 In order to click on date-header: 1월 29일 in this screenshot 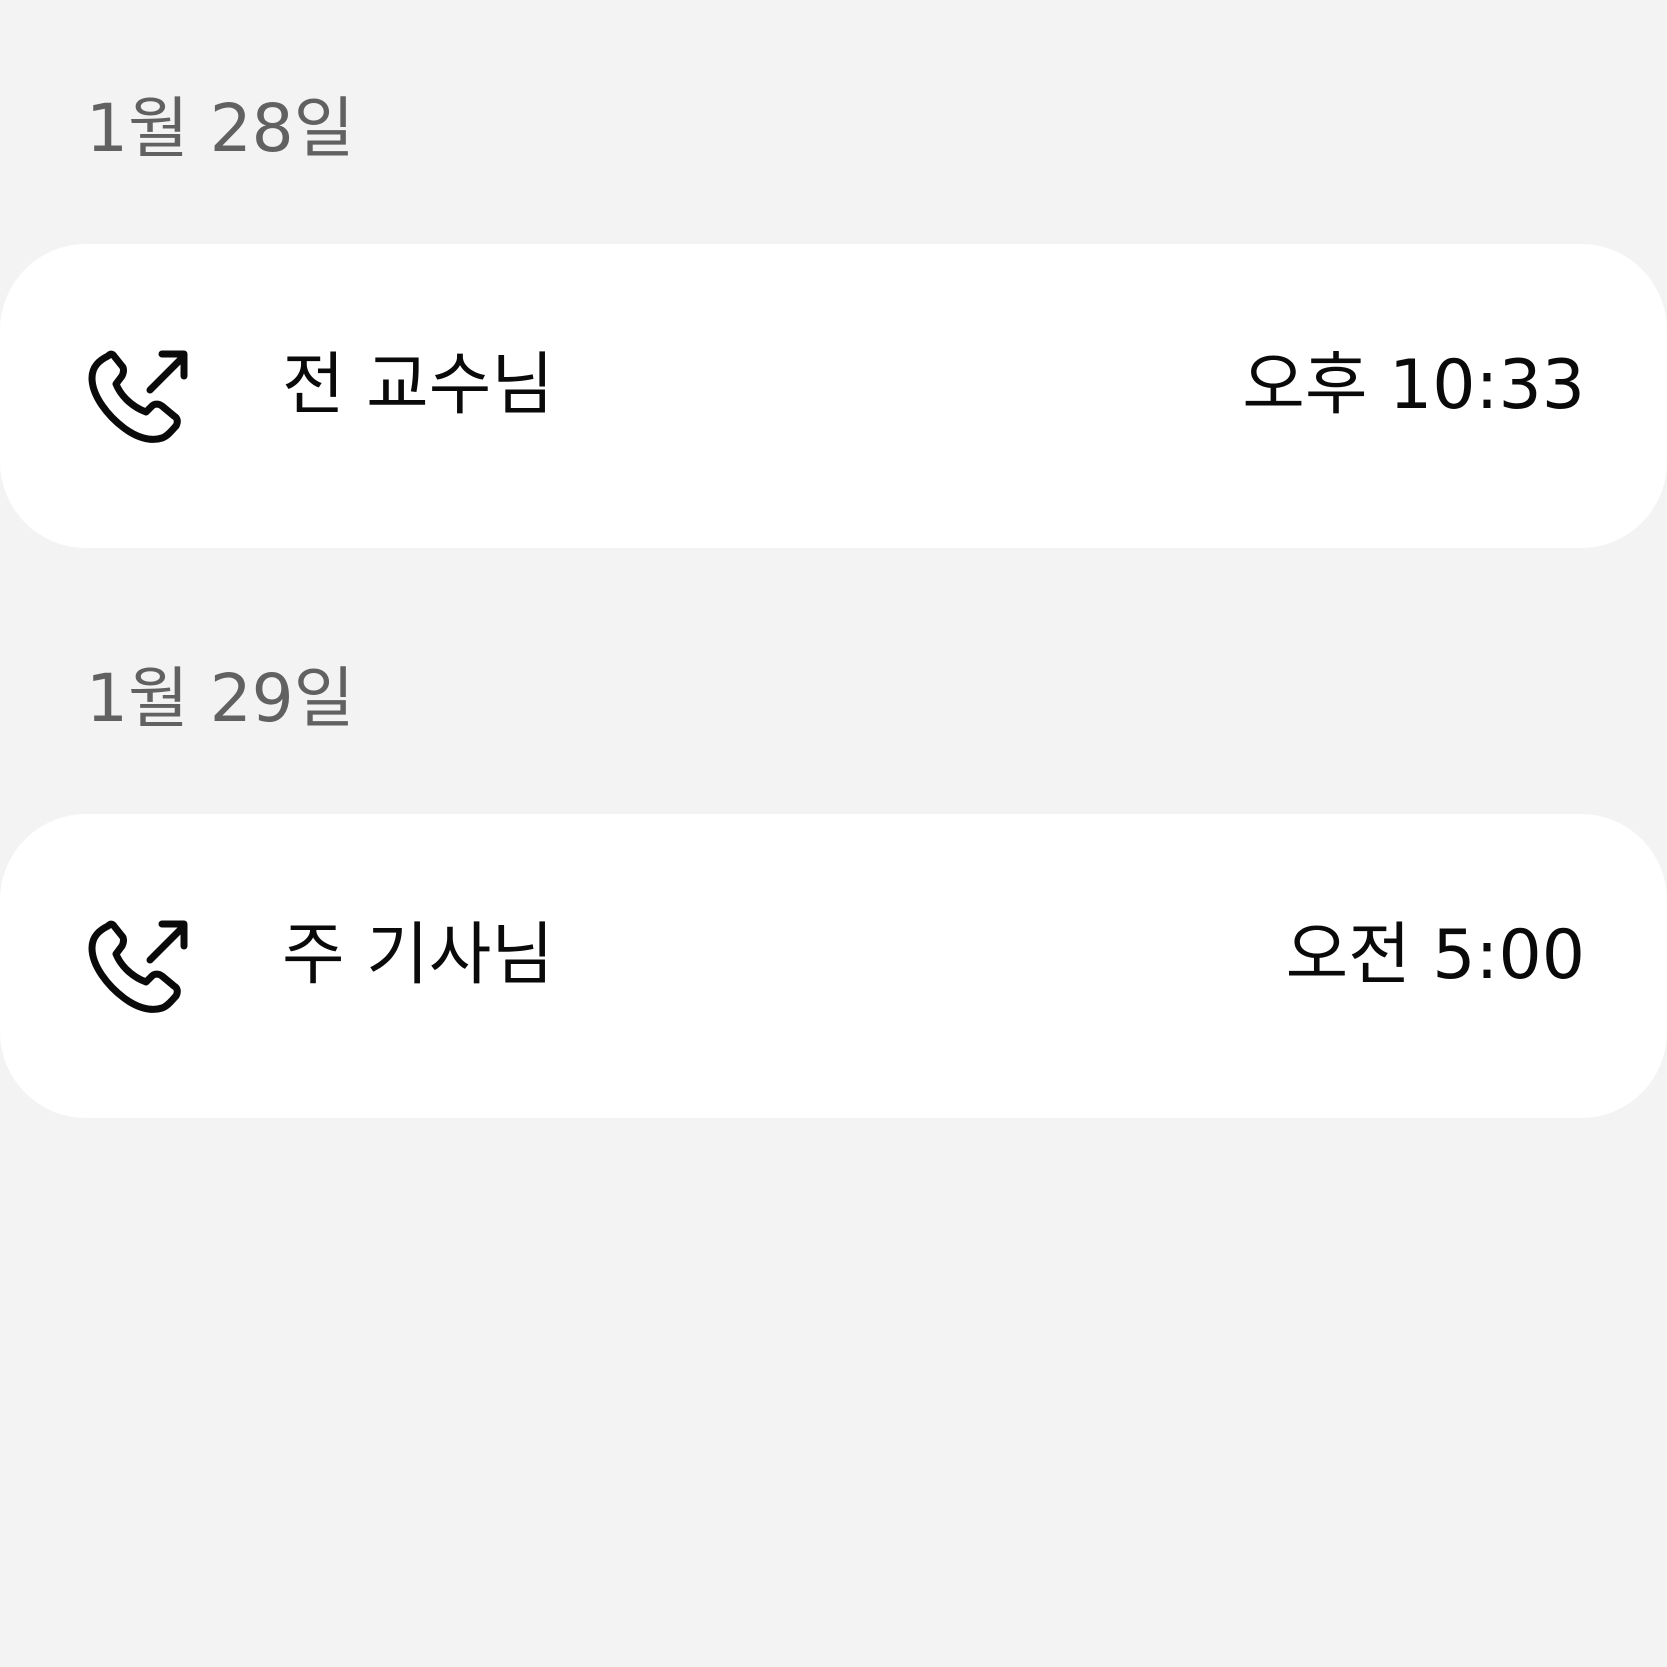, I will do `click(220, 698)`.